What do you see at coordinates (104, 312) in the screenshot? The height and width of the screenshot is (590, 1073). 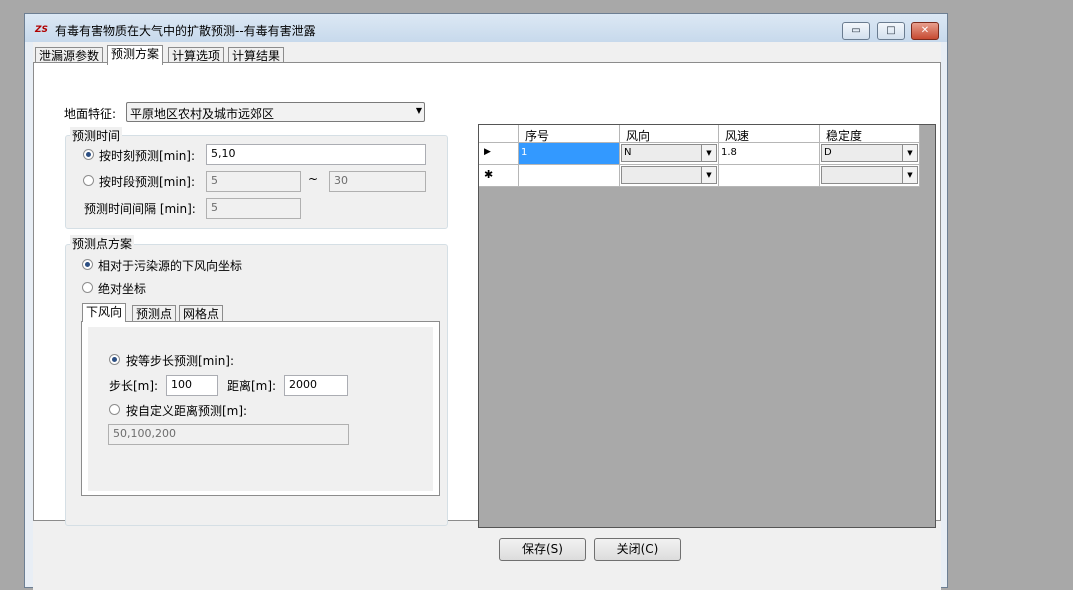 I see `subtab-downwind: 下风向` at bounding box center [104, 312].